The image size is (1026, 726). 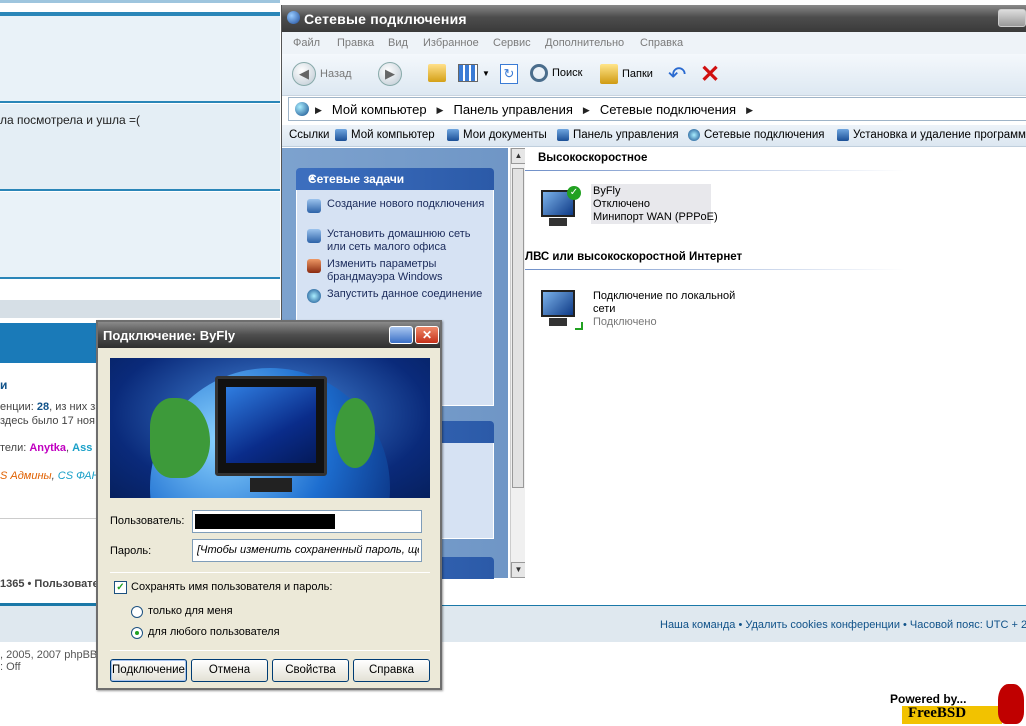 What do you see at coordinates (269, 335) in the screenshot?
I see `dialog-title-bar: Подключение: ByFly ✕` at bounding box center [269, 335].